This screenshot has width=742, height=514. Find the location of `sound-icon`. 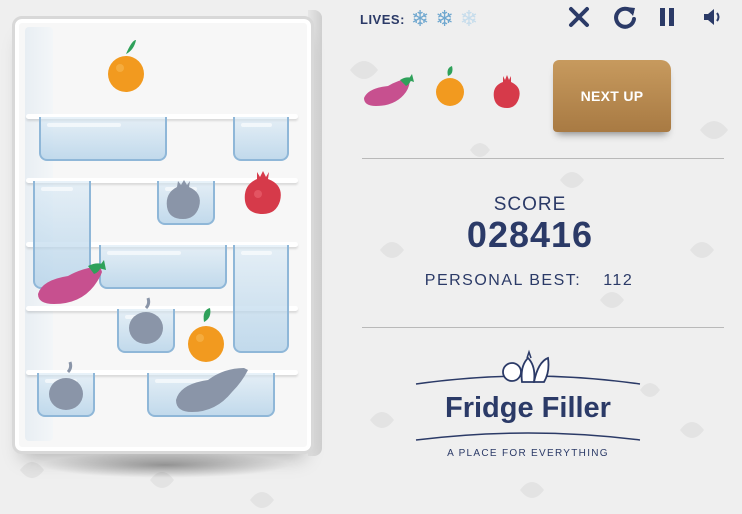

sound-icon is located at coordinates (712, 17).